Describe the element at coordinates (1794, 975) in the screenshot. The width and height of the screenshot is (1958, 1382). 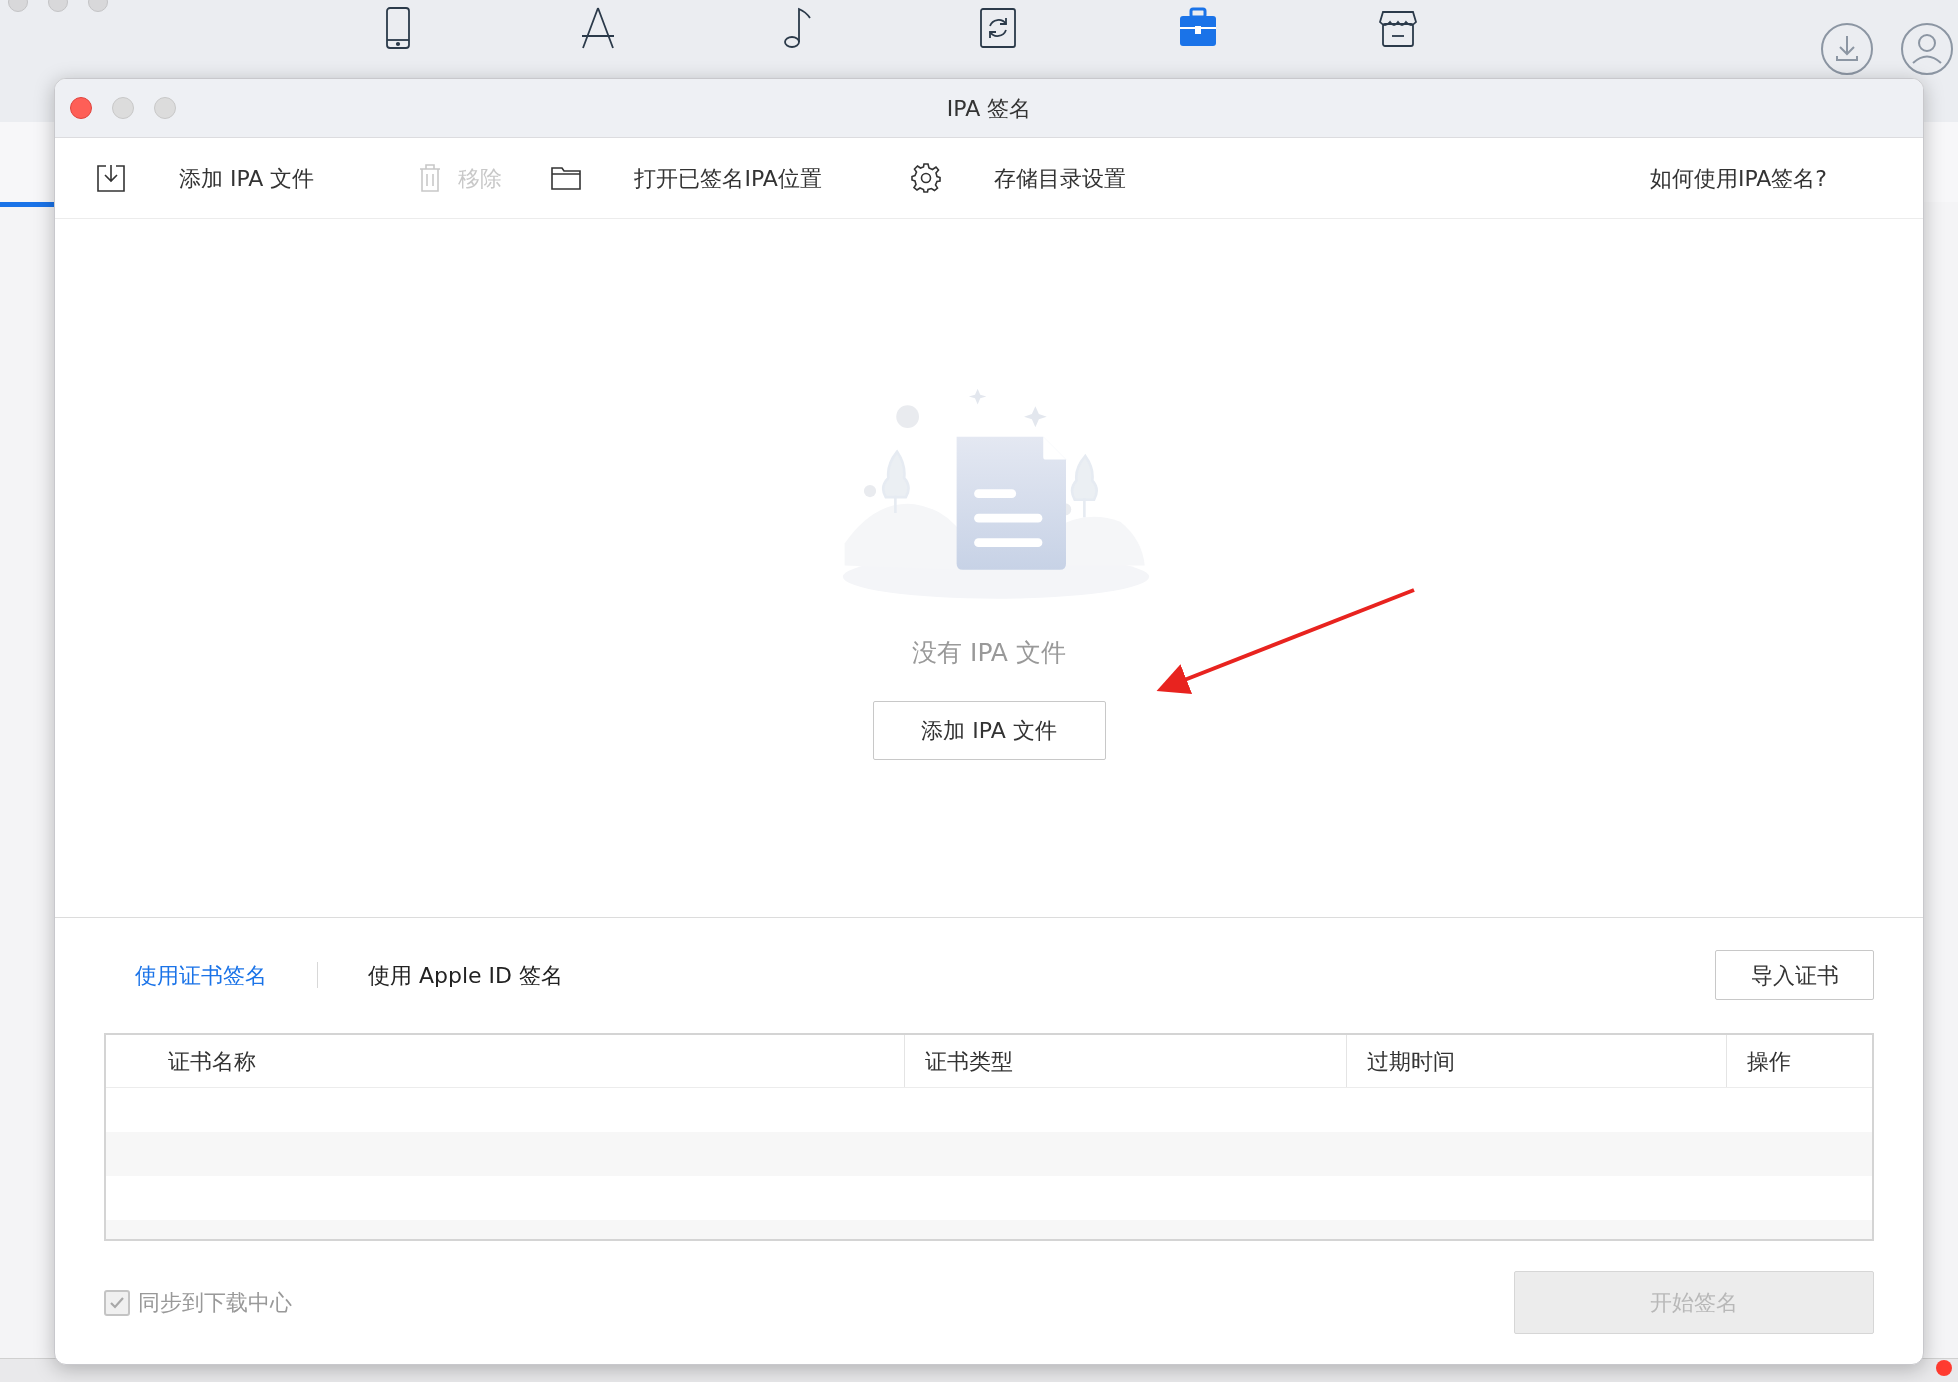
I see `import-certificate-button: 导入证书` at that location.